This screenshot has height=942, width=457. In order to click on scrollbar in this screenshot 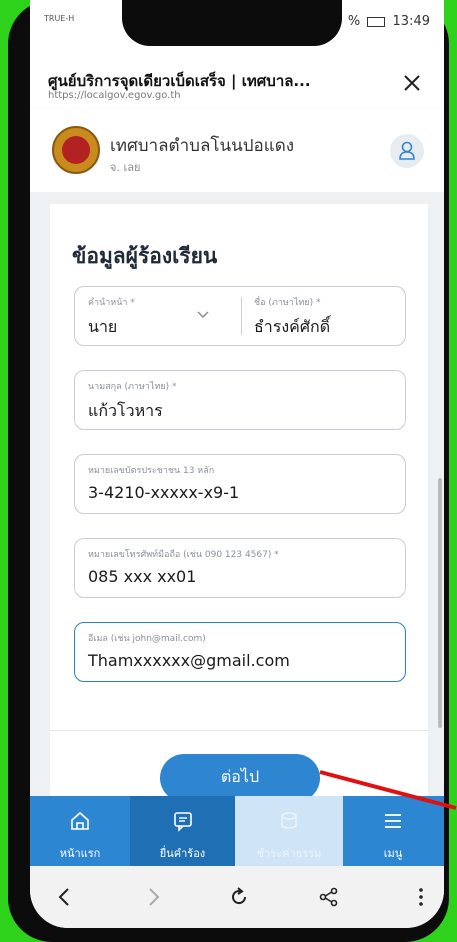, I will do `click(440, 603)`.